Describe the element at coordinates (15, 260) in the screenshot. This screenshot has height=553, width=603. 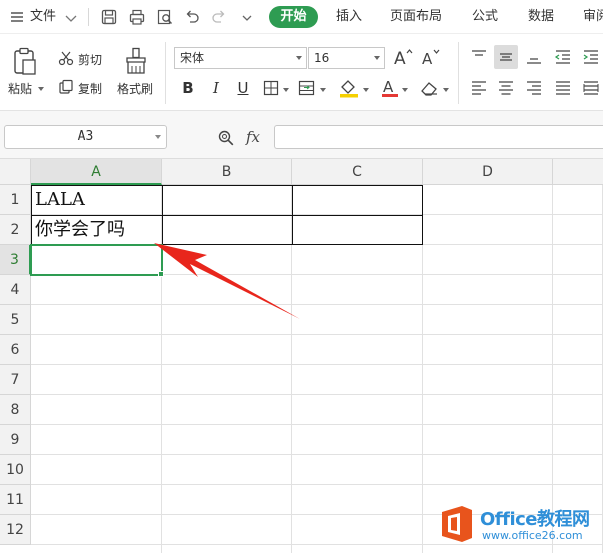
I see `row-header-3: 3` at that location.